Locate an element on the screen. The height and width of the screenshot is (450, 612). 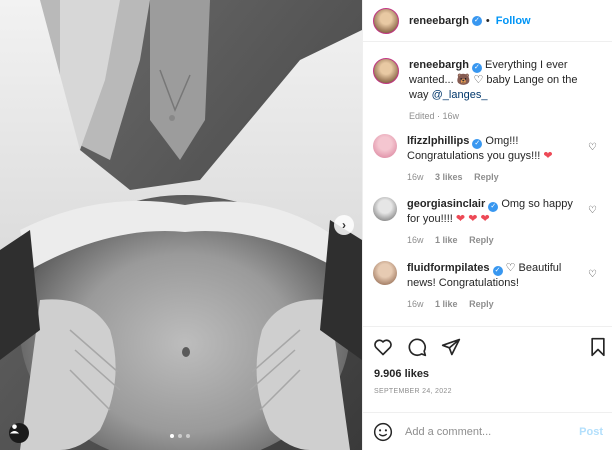
next-photo-button: › is located at coordinates (344, 225).